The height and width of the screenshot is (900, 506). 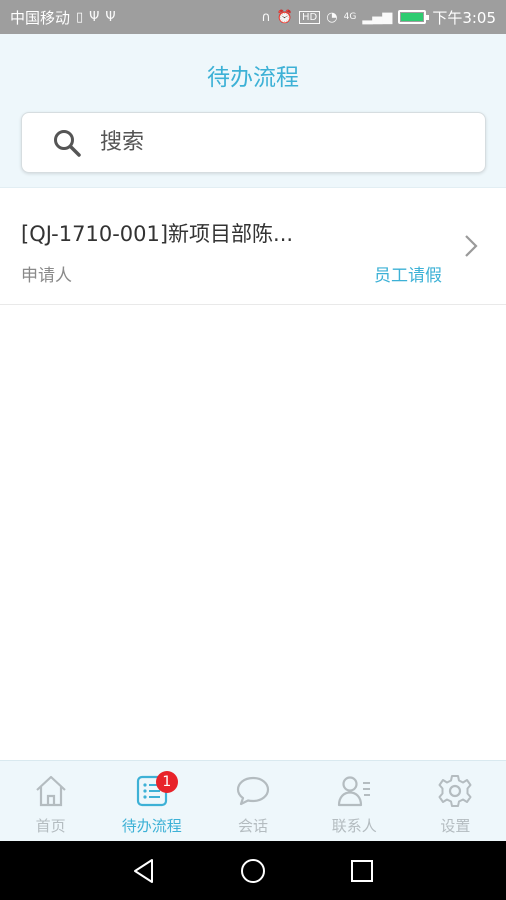 I want to click on battery-icon, so click(x=414, y=17).